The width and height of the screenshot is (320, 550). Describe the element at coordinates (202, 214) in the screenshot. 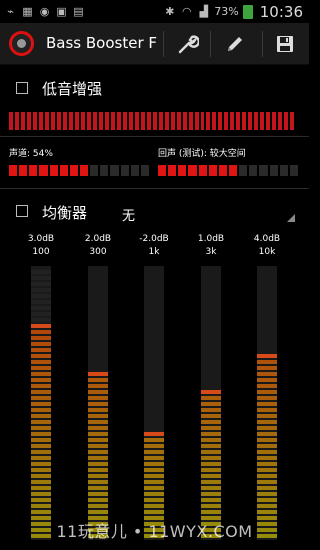

I see `equalizer-preset-select: 无` at that location.